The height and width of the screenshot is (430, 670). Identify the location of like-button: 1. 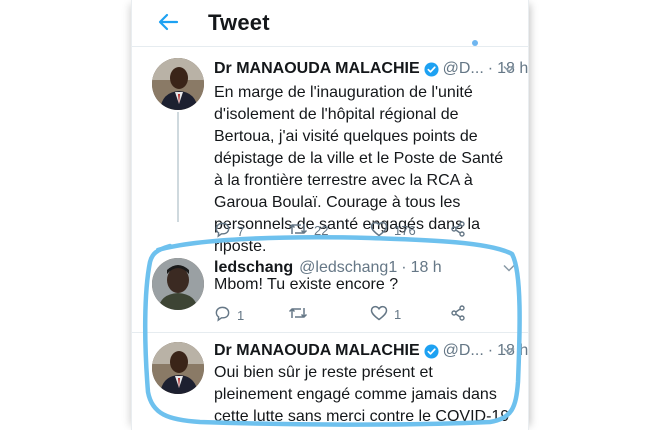
(385, 314).